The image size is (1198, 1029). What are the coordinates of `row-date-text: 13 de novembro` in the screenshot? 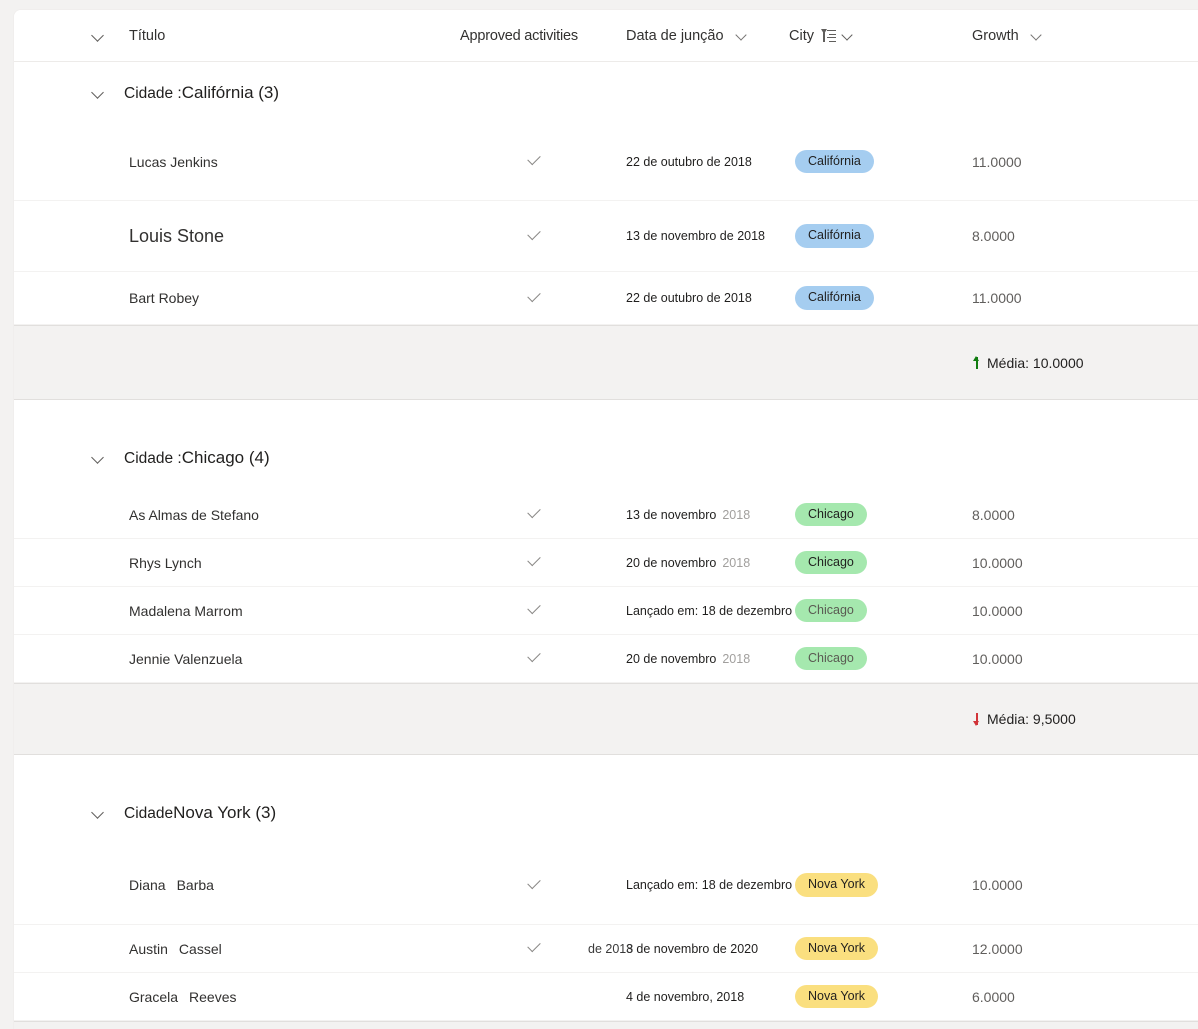 It's located at (671, 514).